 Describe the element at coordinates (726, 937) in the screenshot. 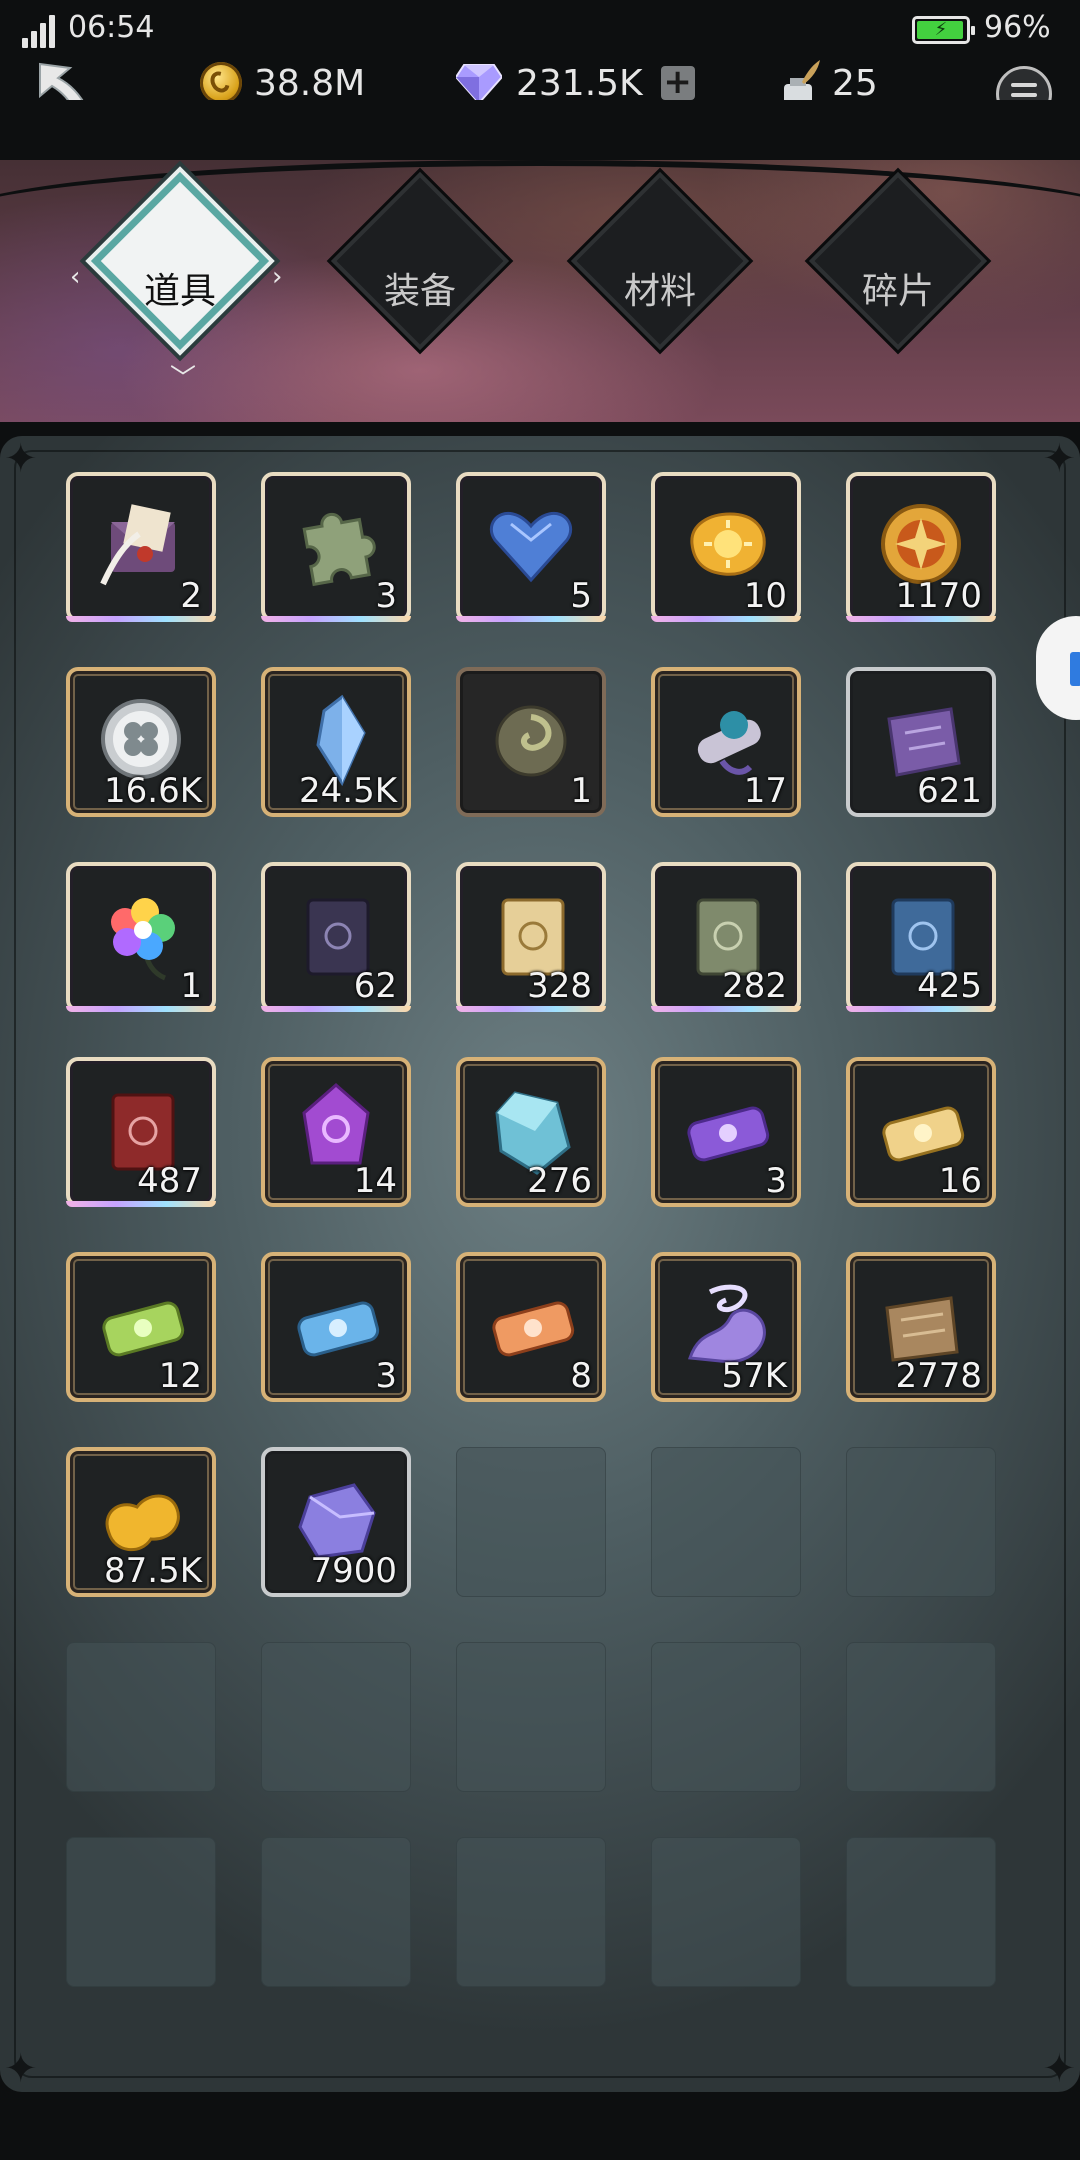

I see `inventory-slot: 282` at that location.